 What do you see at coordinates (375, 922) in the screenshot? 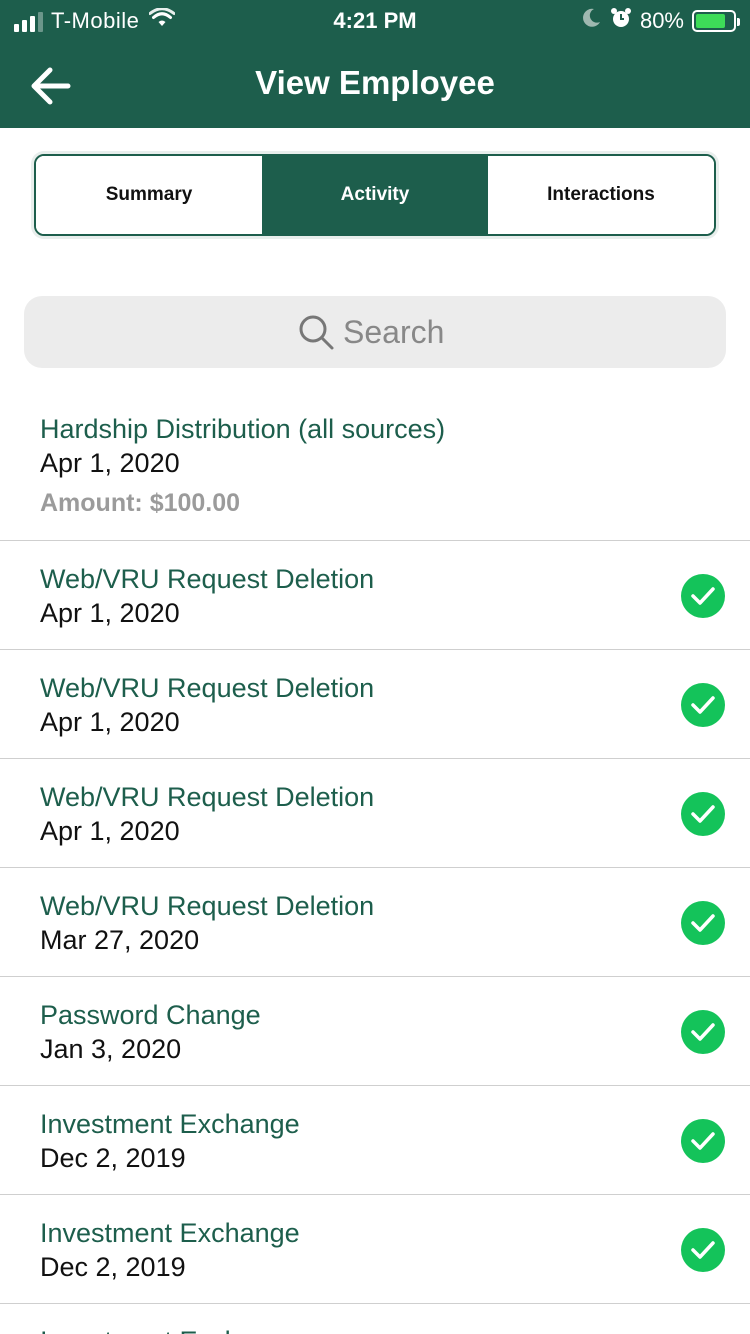
I see `list-item: Web/VRU Request Deletion Mar 27, 2020` at bounding box center [375, 922].